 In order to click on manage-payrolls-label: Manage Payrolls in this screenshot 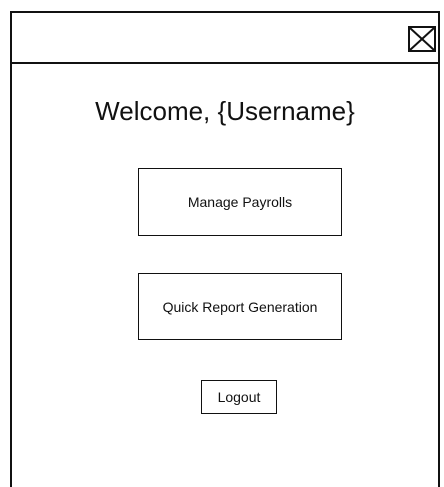, I will do `click(240, 202)`.